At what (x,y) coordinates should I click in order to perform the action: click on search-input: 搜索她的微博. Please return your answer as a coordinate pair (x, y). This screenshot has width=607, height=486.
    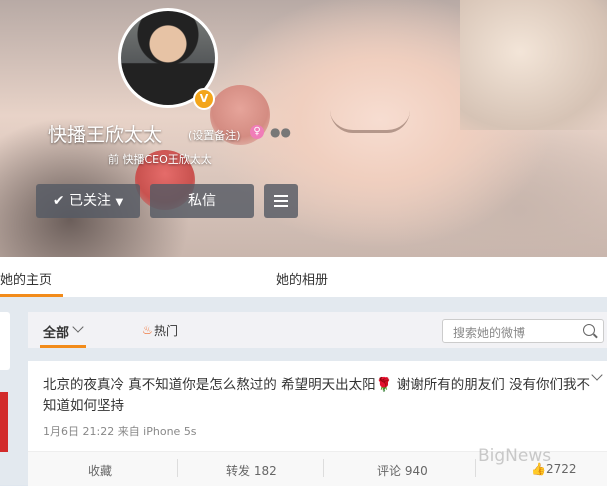
    Looking at the image, I should click on (489, 332).